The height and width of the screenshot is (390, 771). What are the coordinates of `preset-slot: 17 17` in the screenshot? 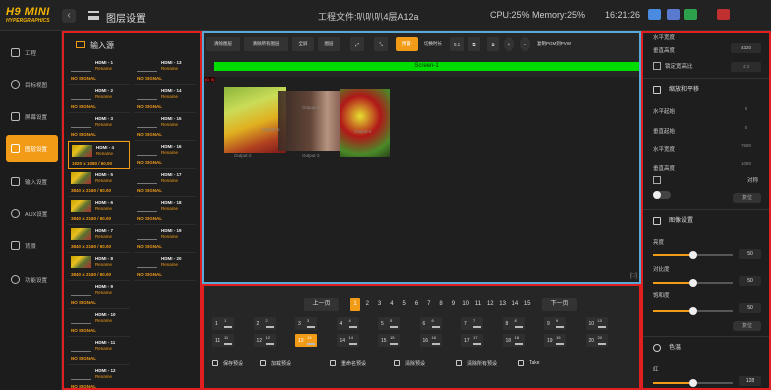 It's located at (472, 340).